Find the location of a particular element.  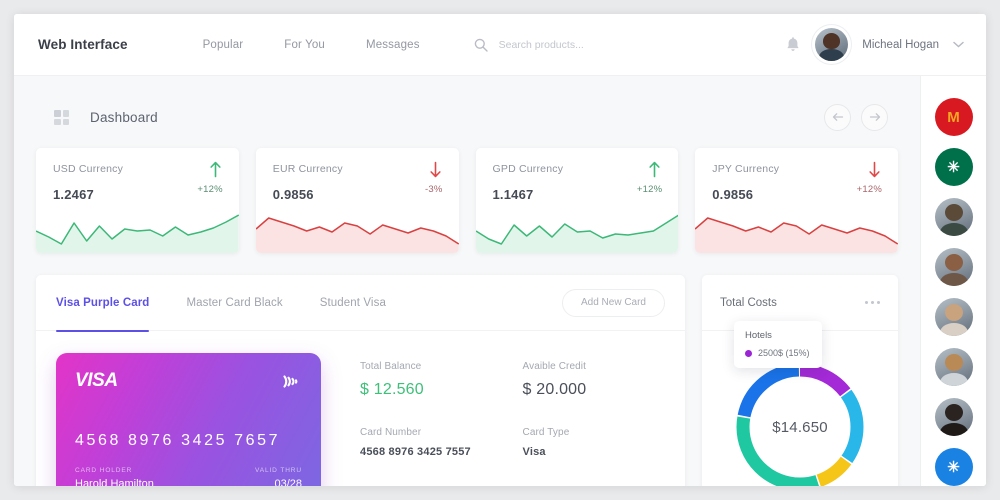

currency-card-change: -3% is located at coordinates (434, 189).